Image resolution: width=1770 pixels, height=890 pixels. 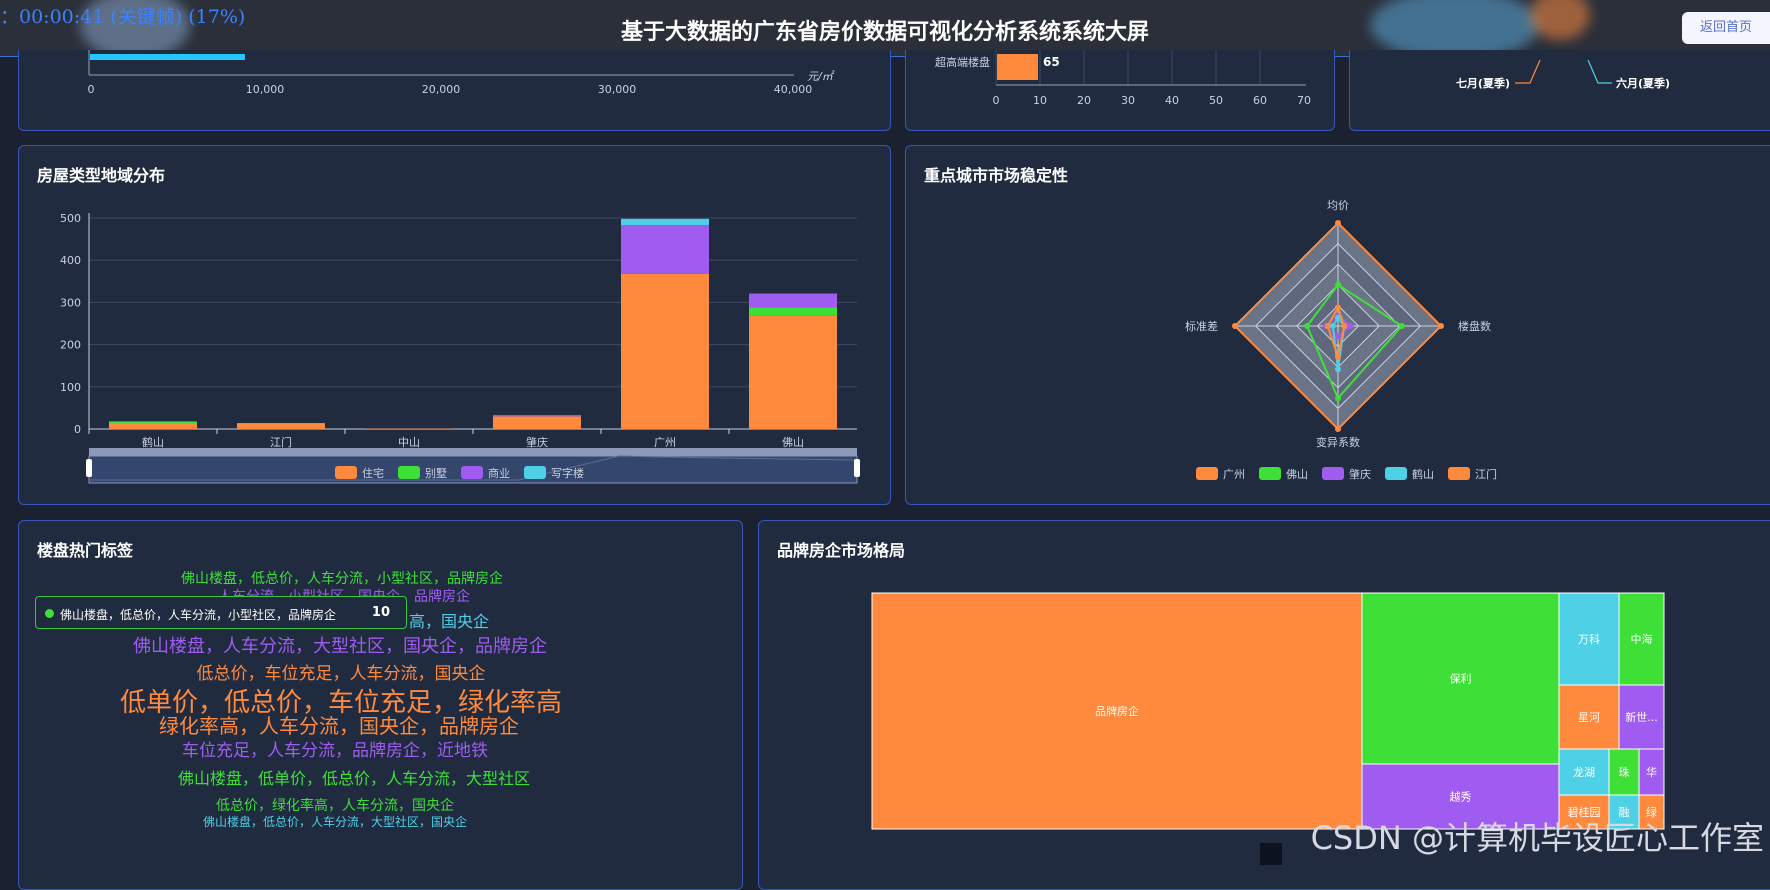 I want to click on y-tick-label: 200, so click(x=70, y=345).